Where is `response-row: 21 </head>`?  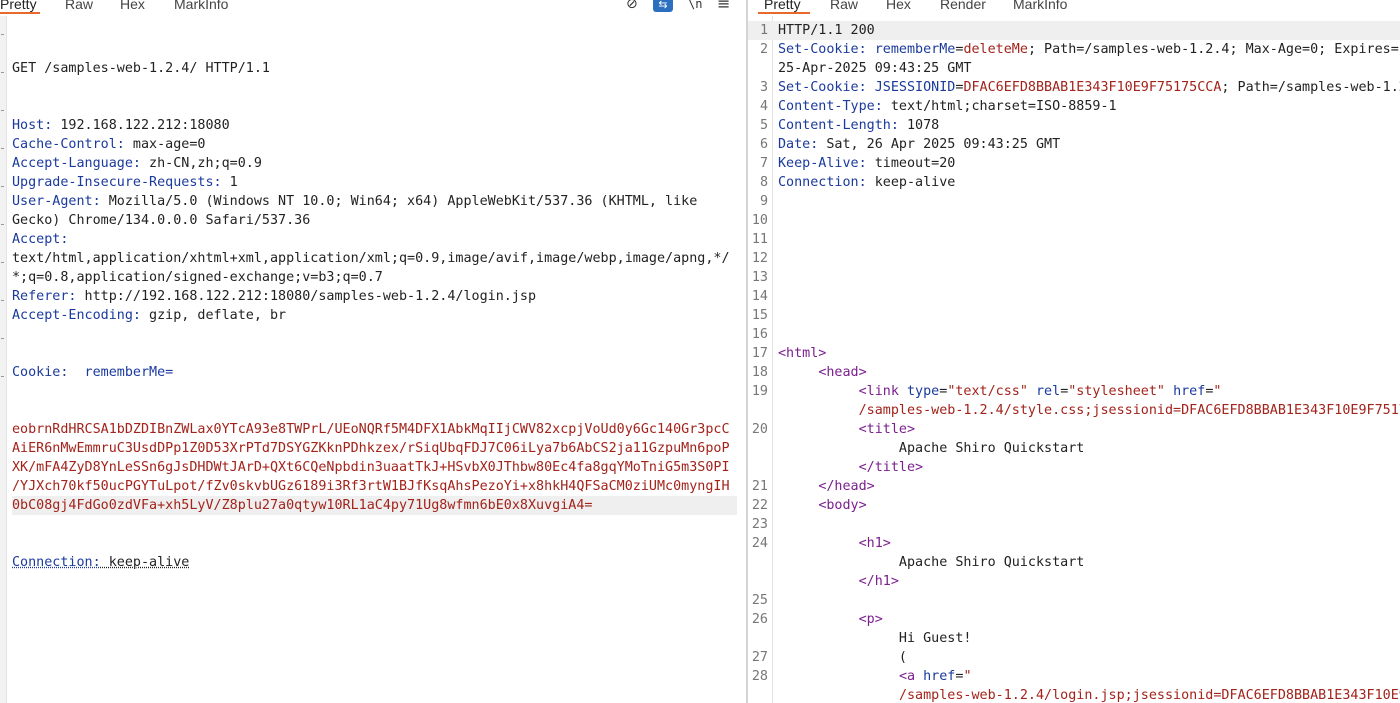
response-row: 21 </head> is located at coordinates (1074, 486).